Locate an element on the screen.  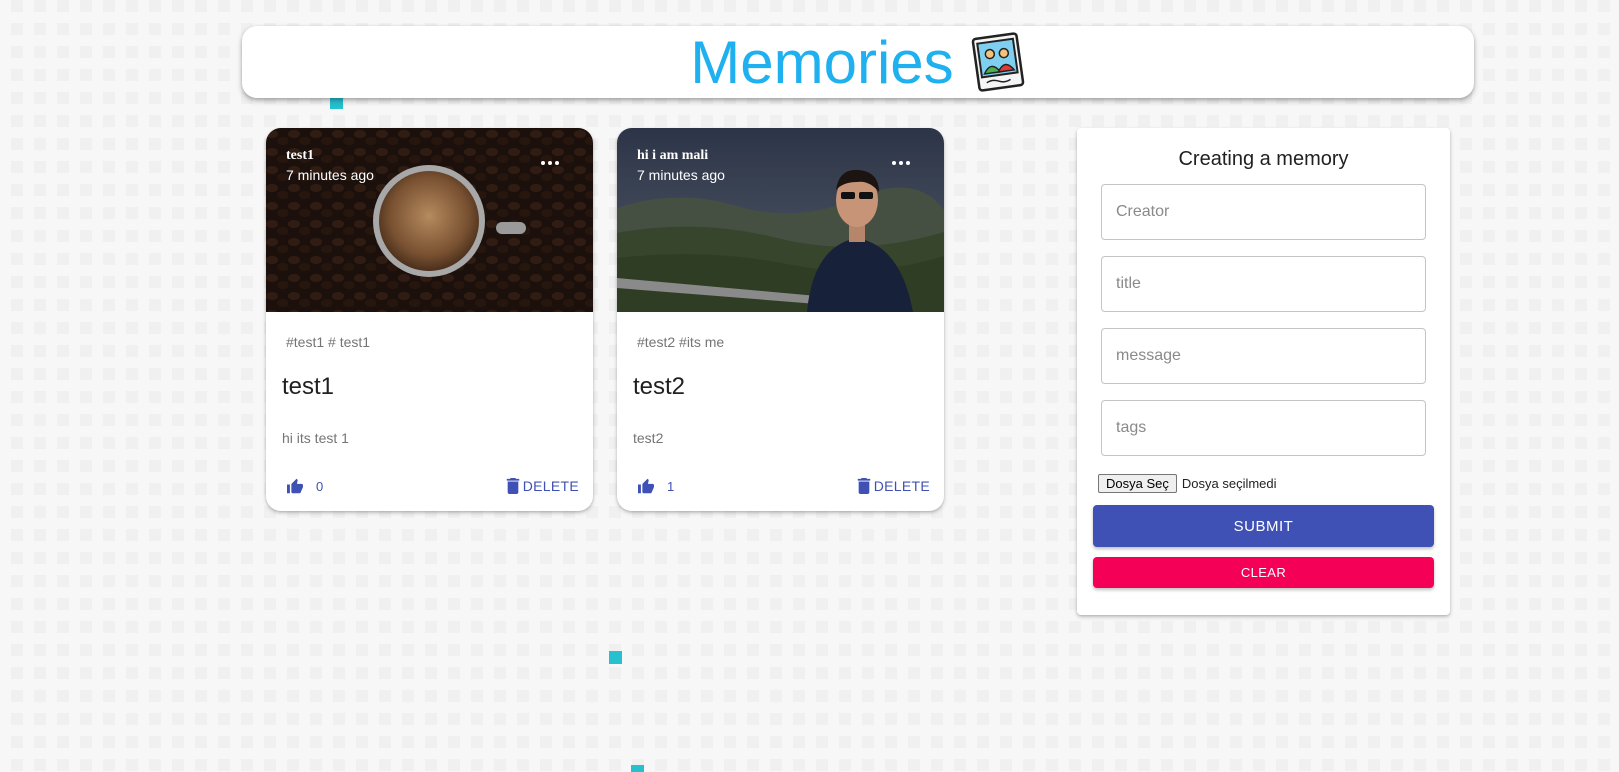
post-image: test1 7 minutes ago is located at coordinates (429, 220).